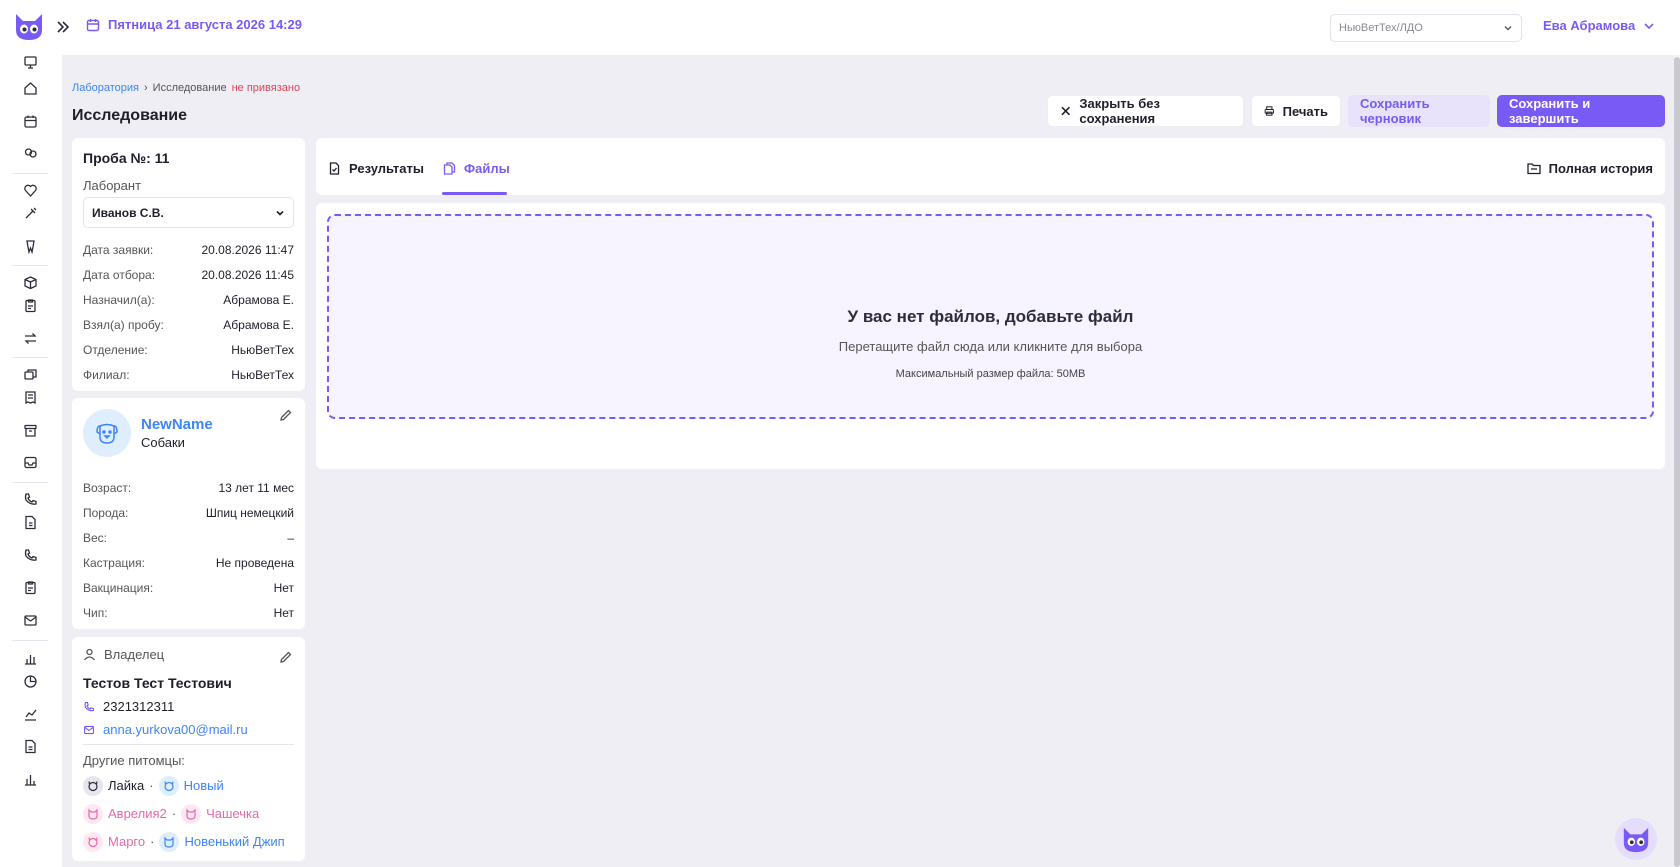  Describe the element at coordinates (30, 246) in the screenshot. I see `tooth-icon` at that location.